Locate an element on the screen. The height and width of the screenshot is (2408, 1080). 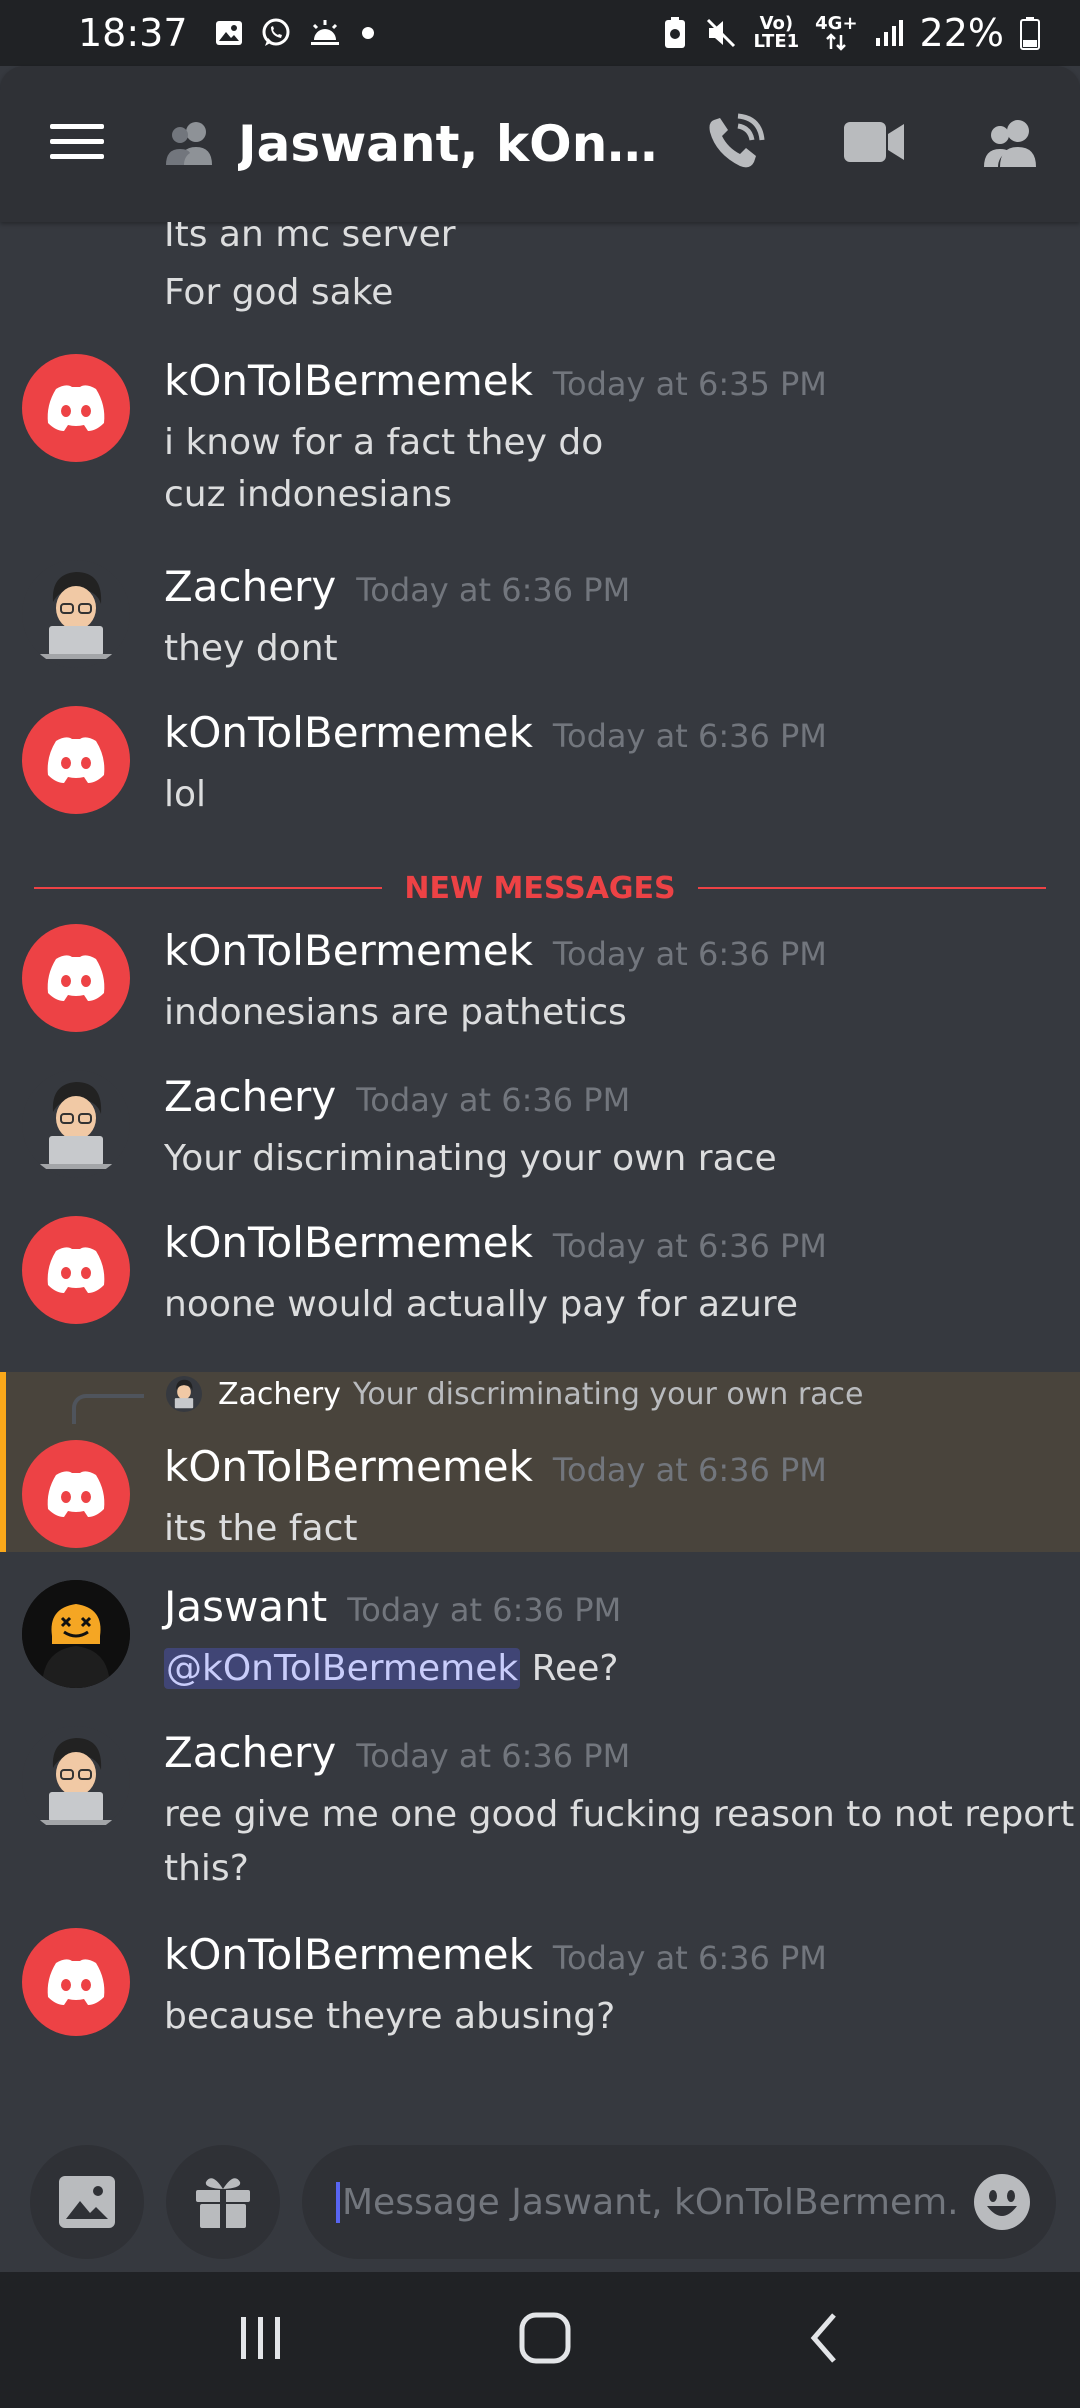
home-icon is located at coordinates (545, 2340).